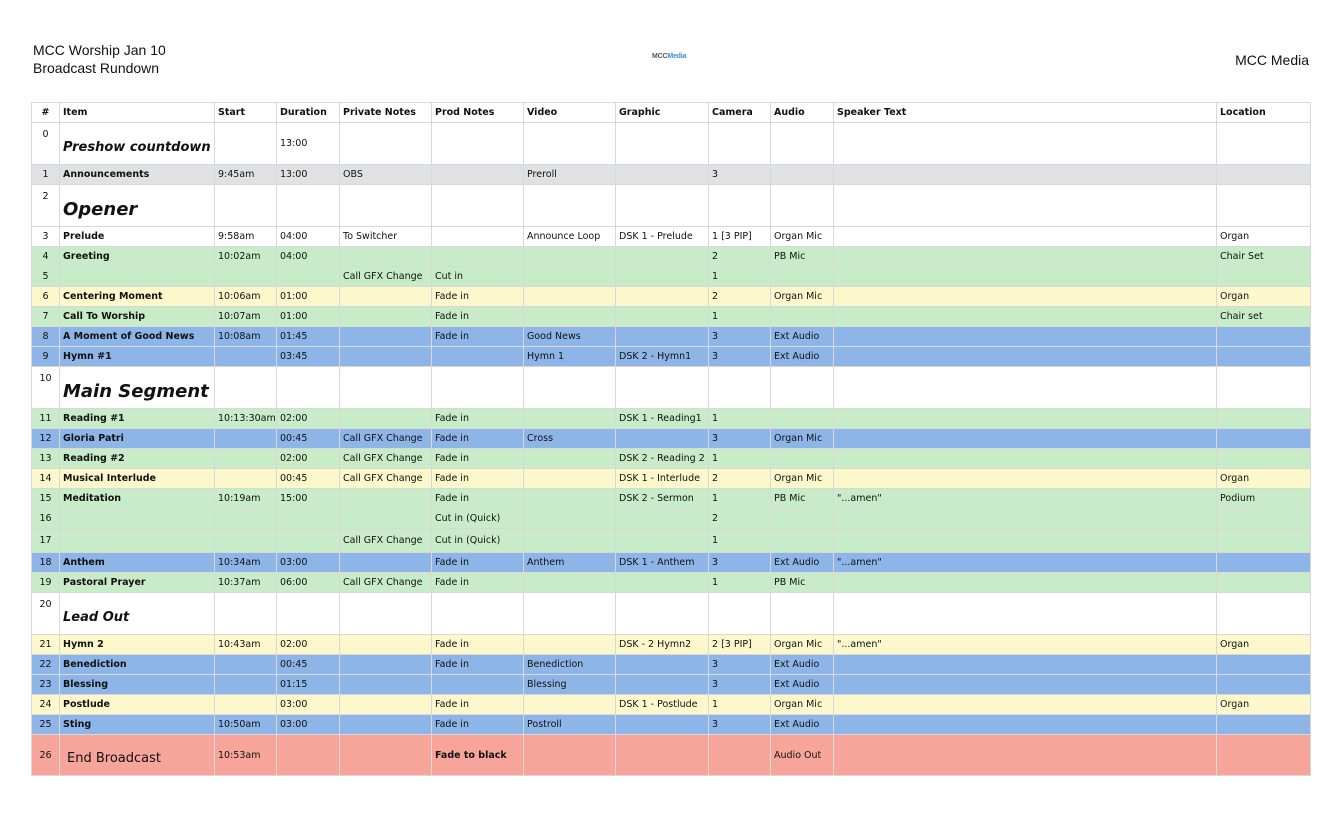 This screenshot has height=816, width=1341. What do you see at coordinates (245, 296) in the screenshot?
I see `cell-start: 10:06am` at bounding box center [245, 296].